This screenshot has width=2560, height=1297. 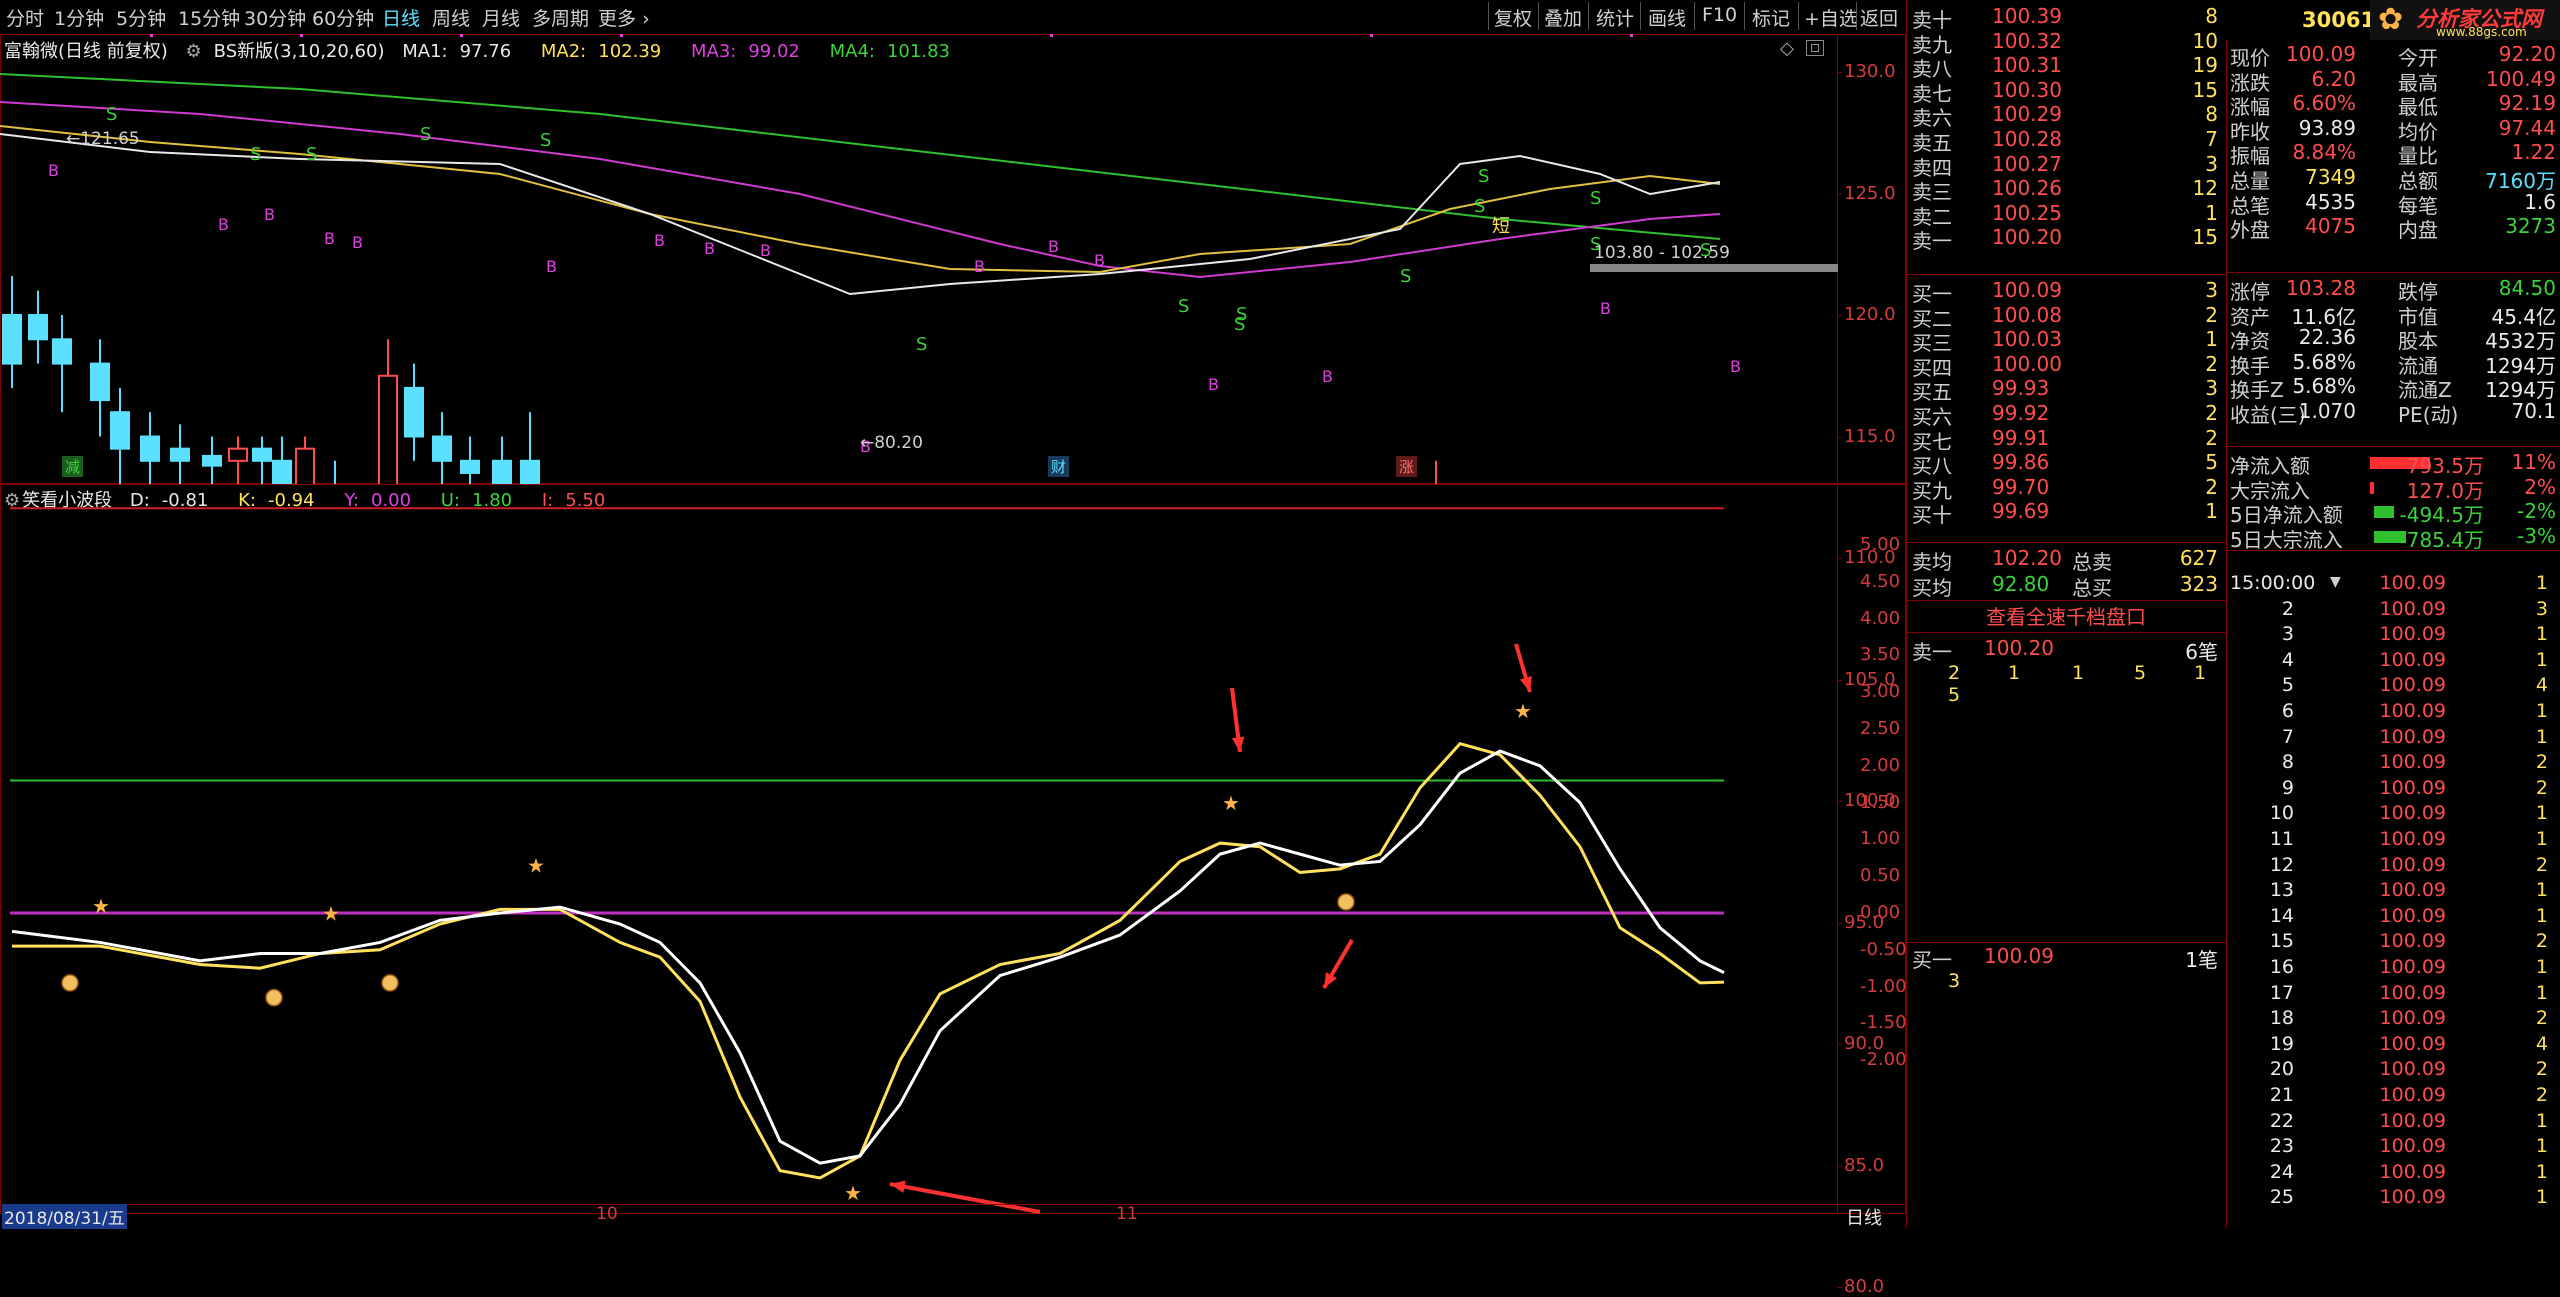 I want to click on flow-bar, so click(x=2372, y=487).